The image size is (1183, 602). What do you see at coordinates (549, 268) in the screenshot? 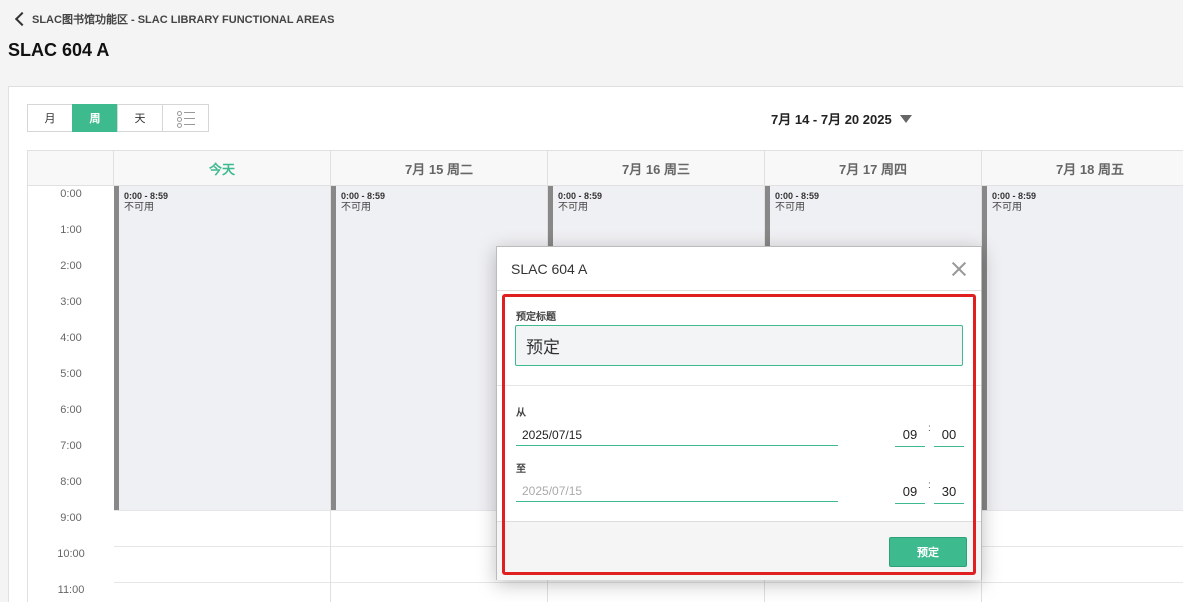
I see `dialog-title: SLAC 604 A` at bounding box center [549, 268].